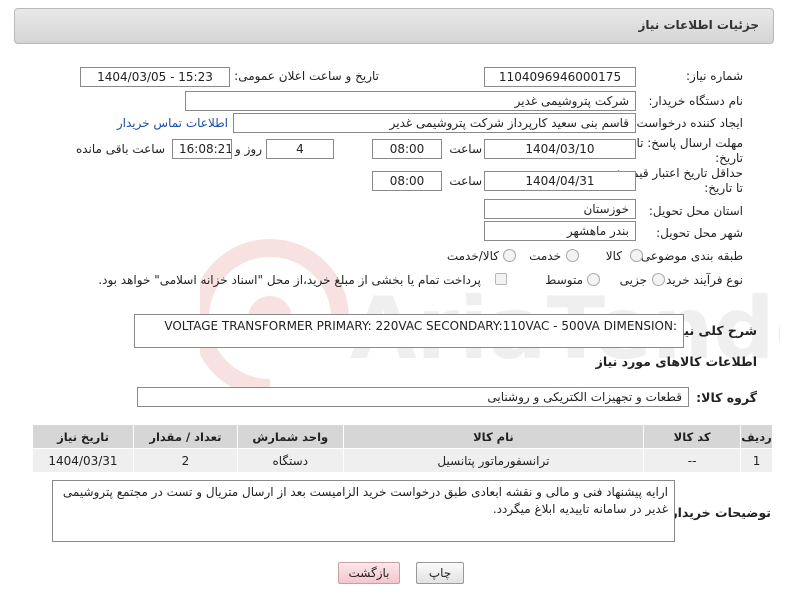 Image resolution: width=788 pixels, height=598 pixels. What do you see at coordinates (658, 279) in the screenshot?
I see `process-radio-minor` at bounding box center [658, 279].